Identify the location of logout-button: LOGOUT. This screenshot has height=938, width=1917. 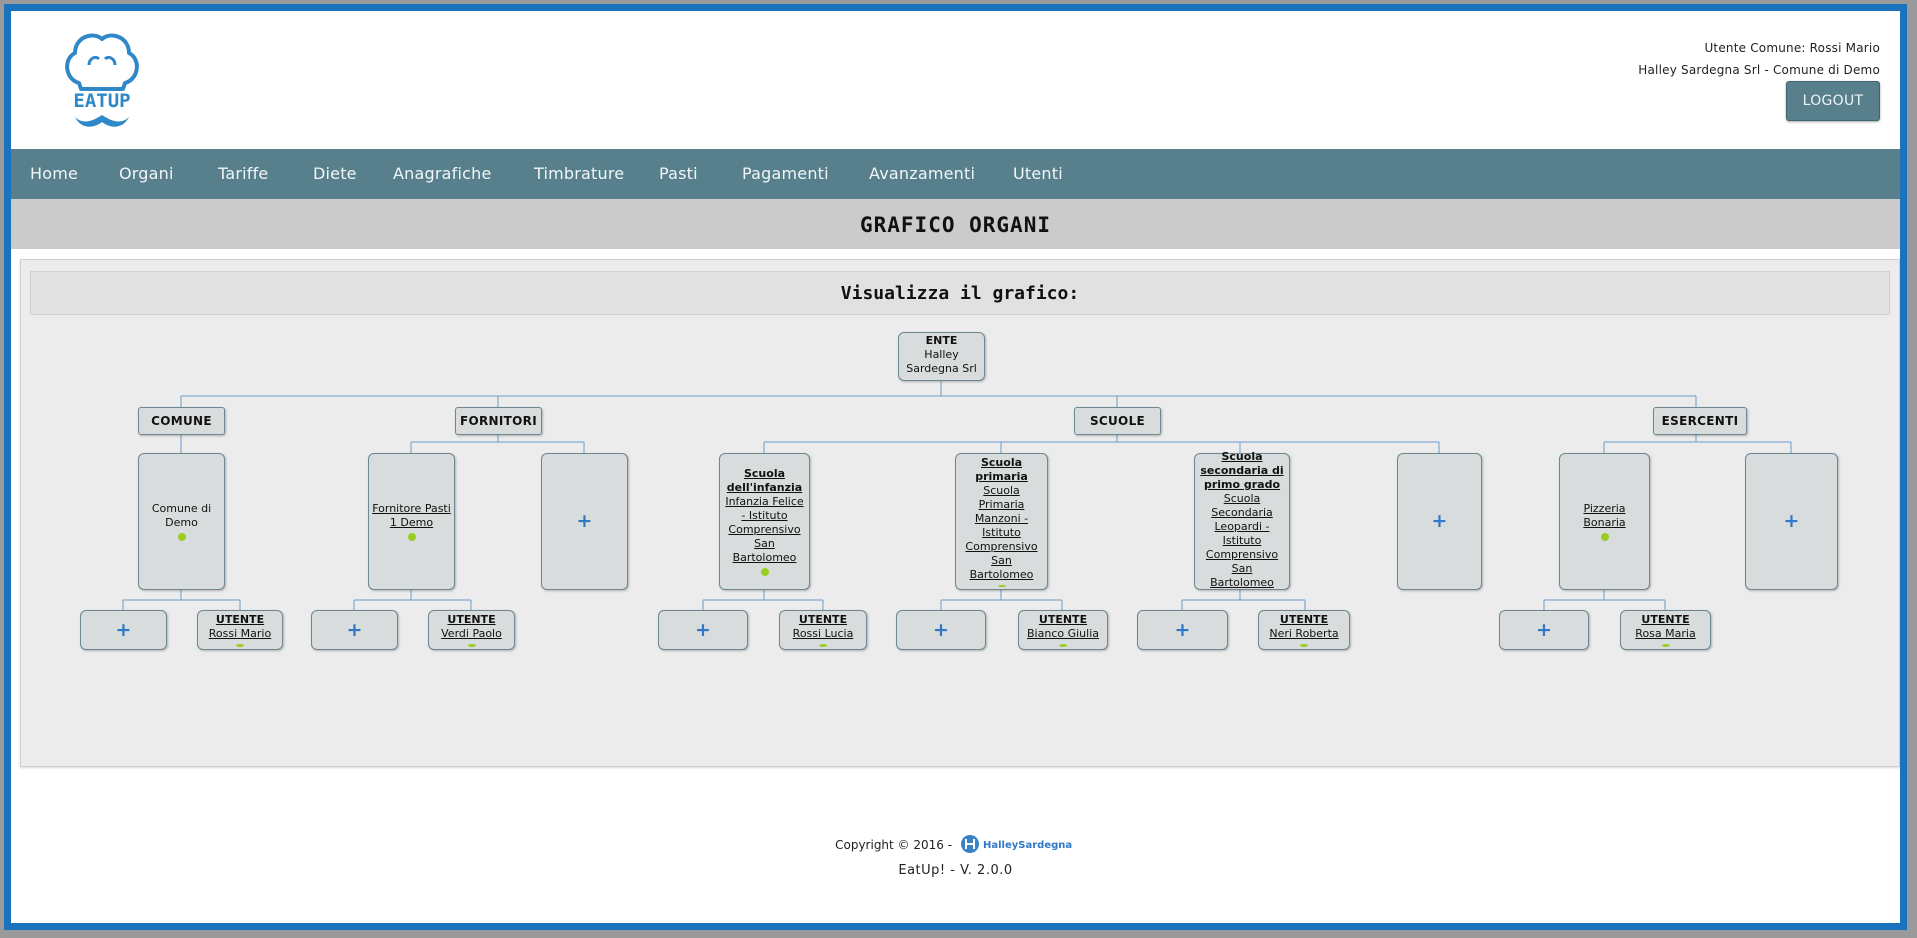
(1833, 101).